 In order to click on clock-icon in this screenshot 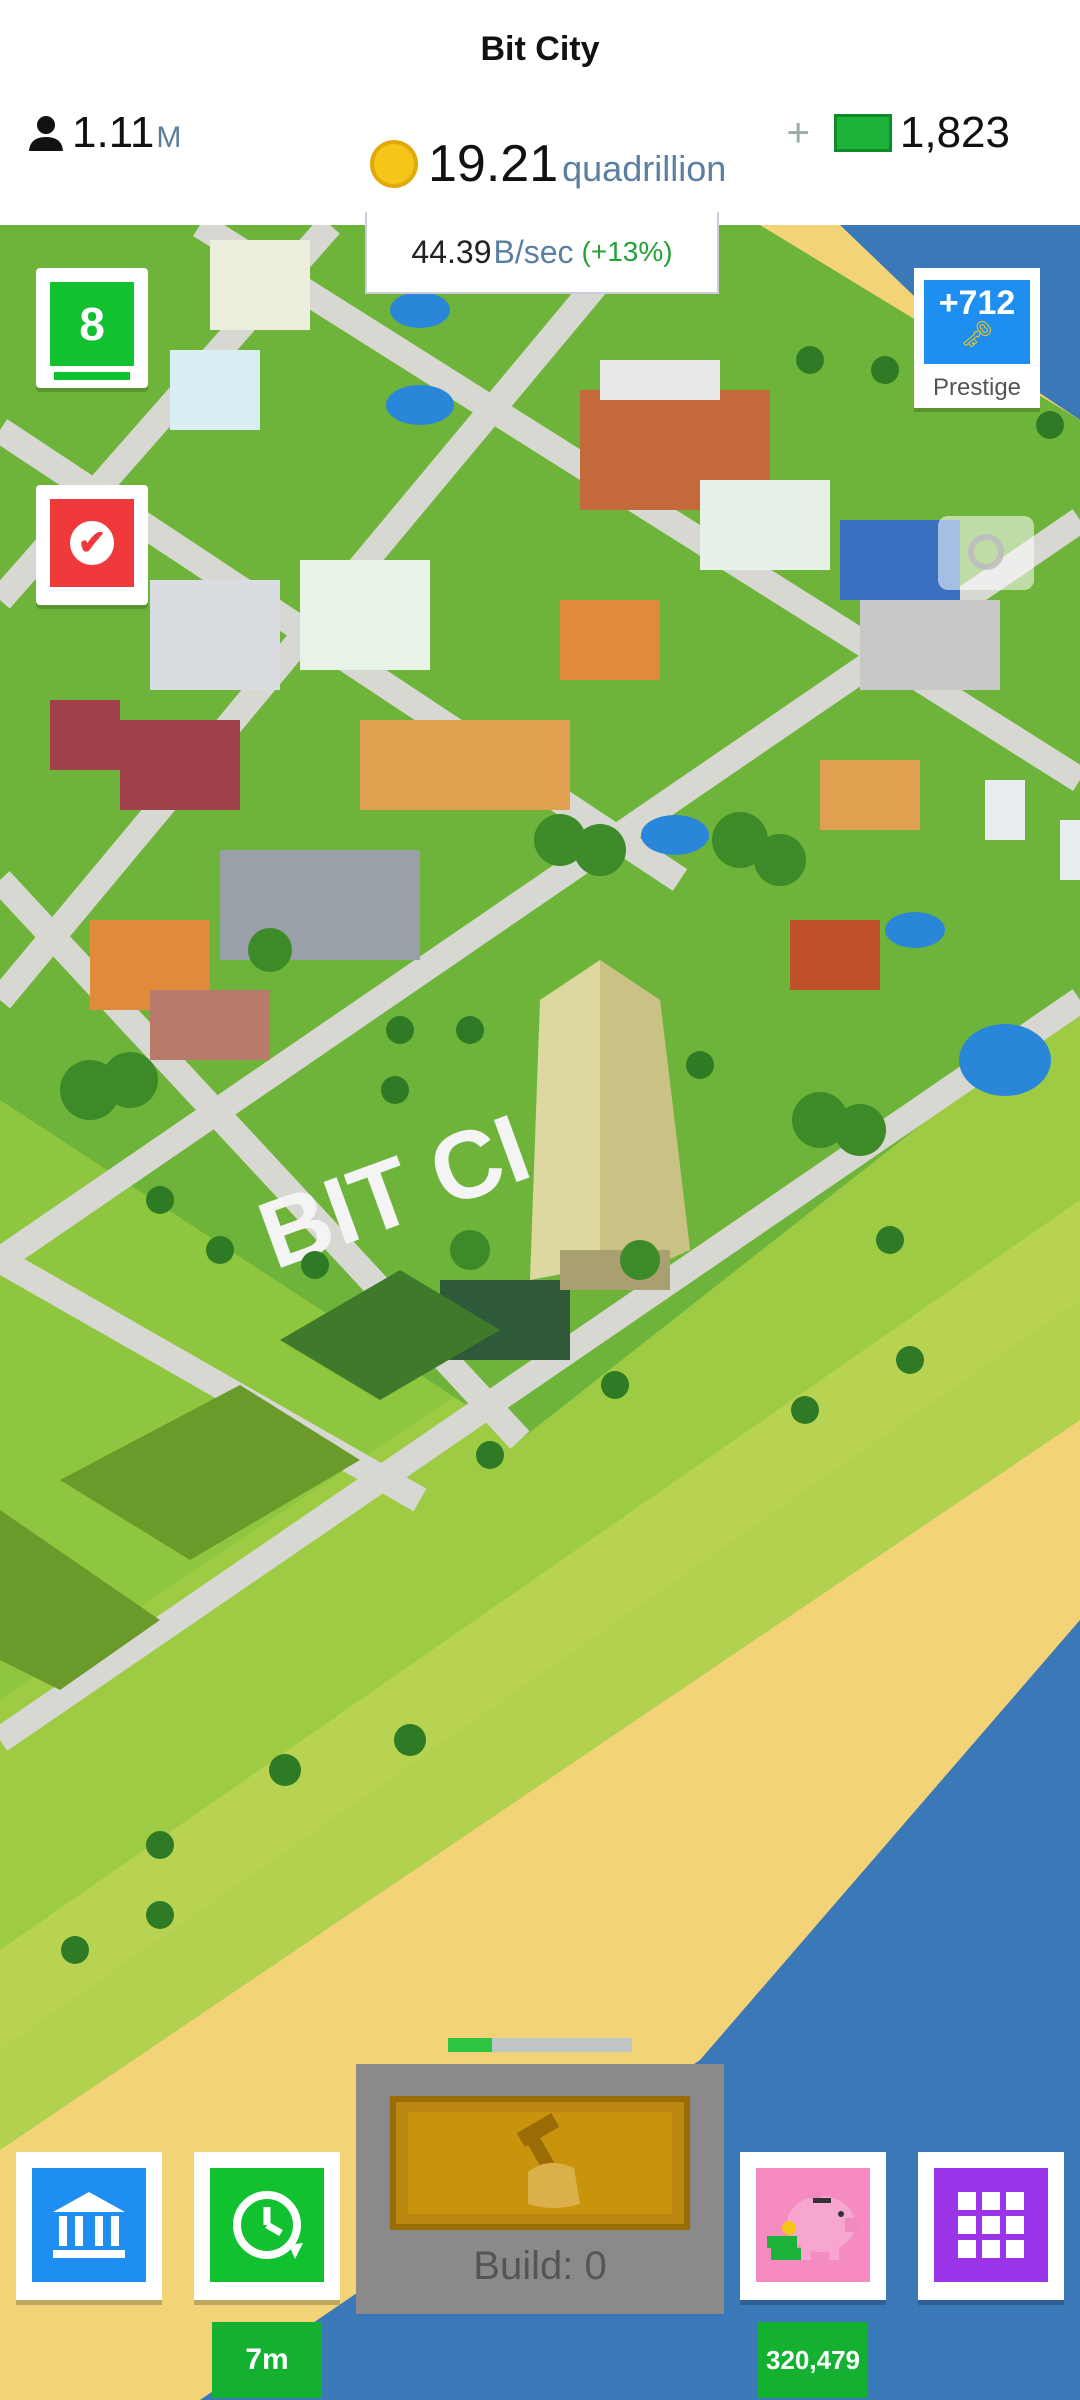, I will do `click(268, 2225)`.